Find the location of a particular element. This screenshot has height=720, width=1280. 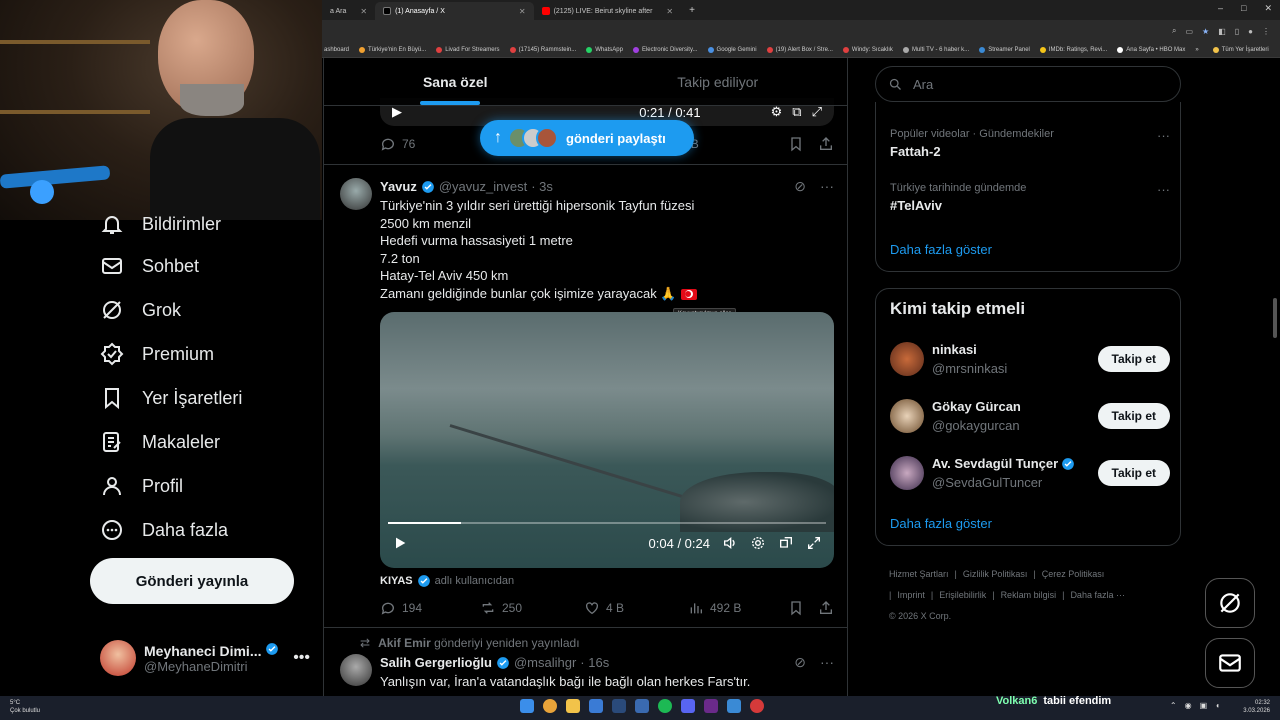

browser-tab: (2125) LIVE: Beirut skyline after ✕ is located at coordinates (608, 11).